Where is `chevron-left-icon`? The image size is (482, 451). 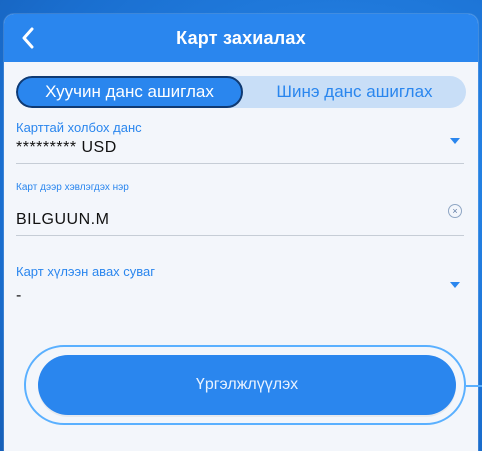 chevron-left-icon is located at coordinates (28, 38).